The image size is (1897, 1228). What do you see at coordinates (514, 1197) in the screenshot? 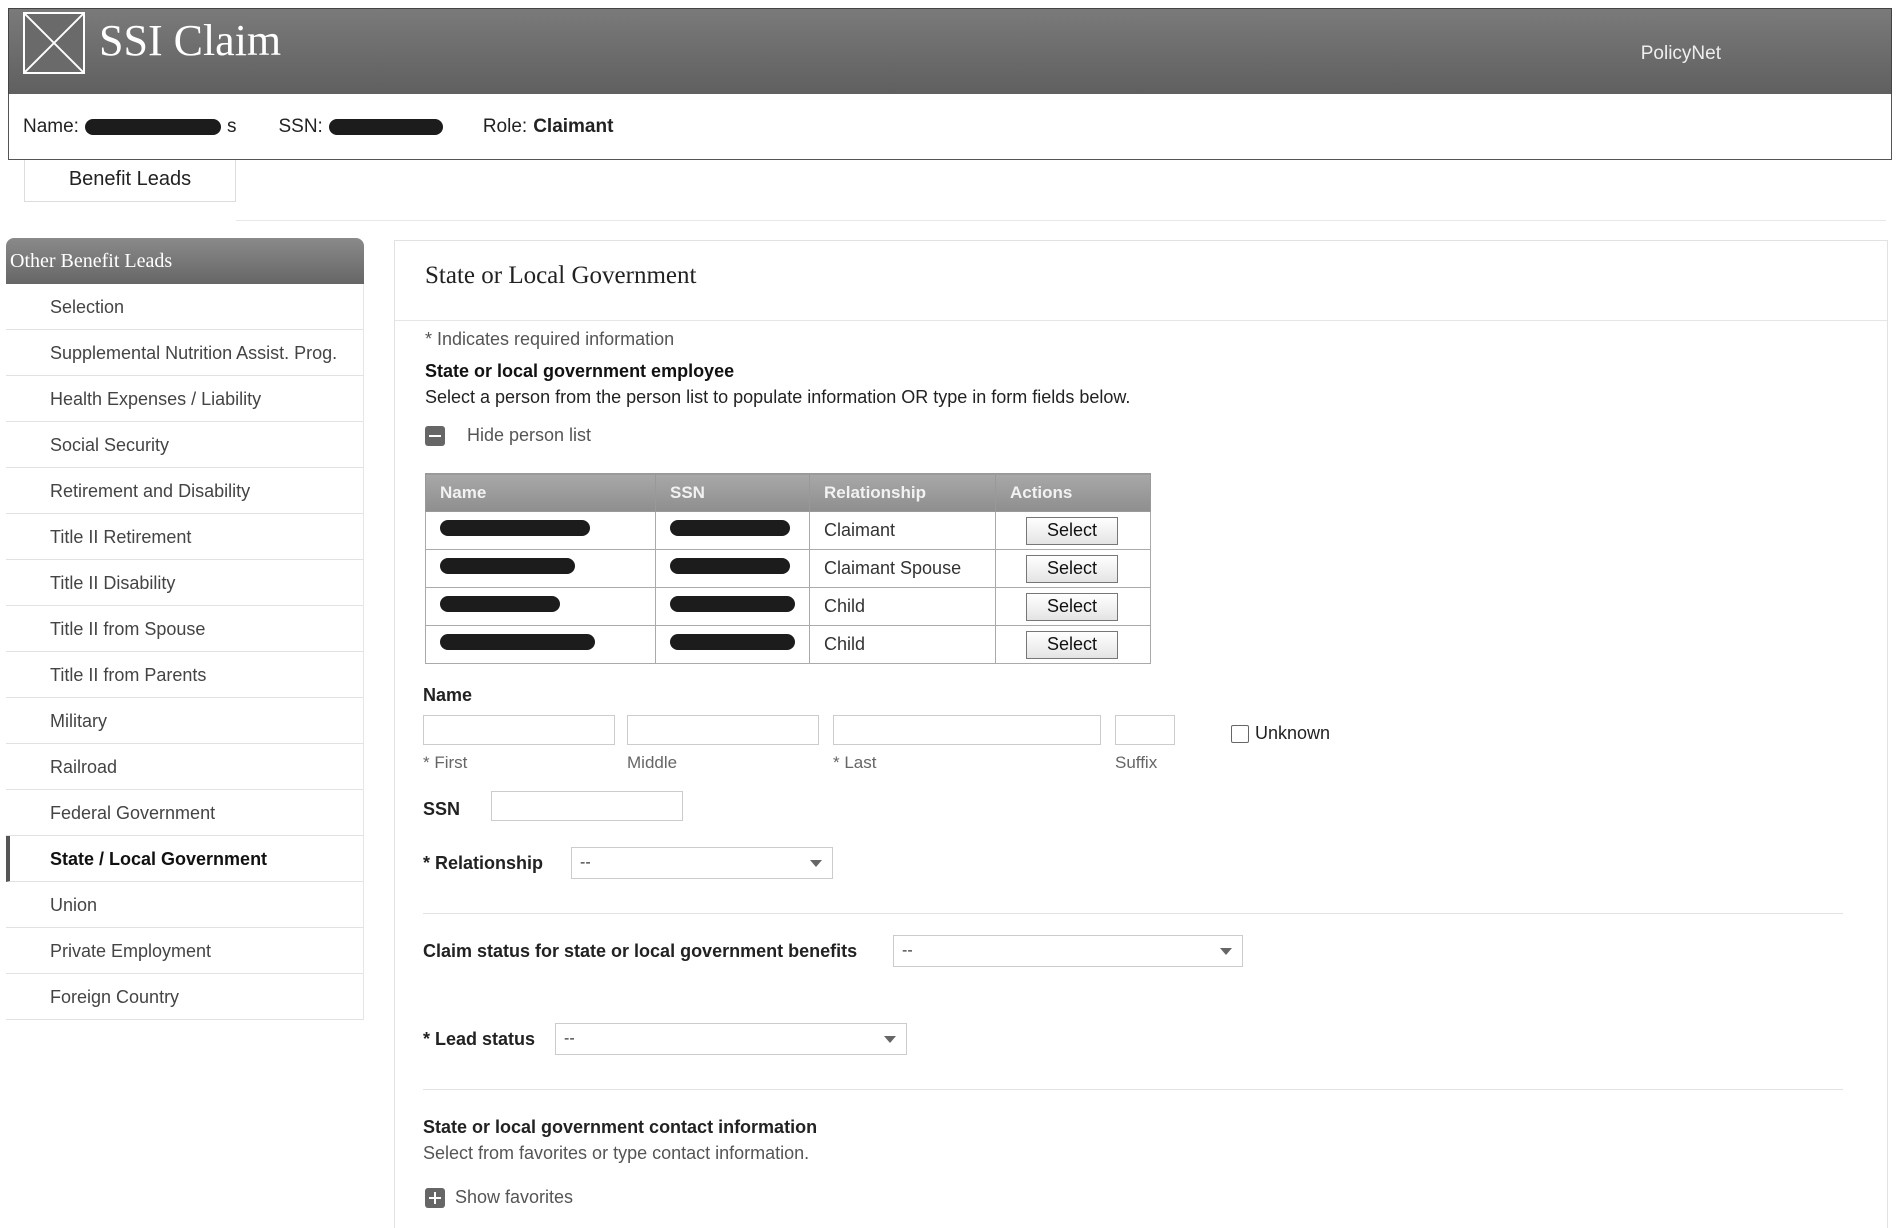
I see `show-favorites-label: Show favorites` at bounding box center [514, 1197].